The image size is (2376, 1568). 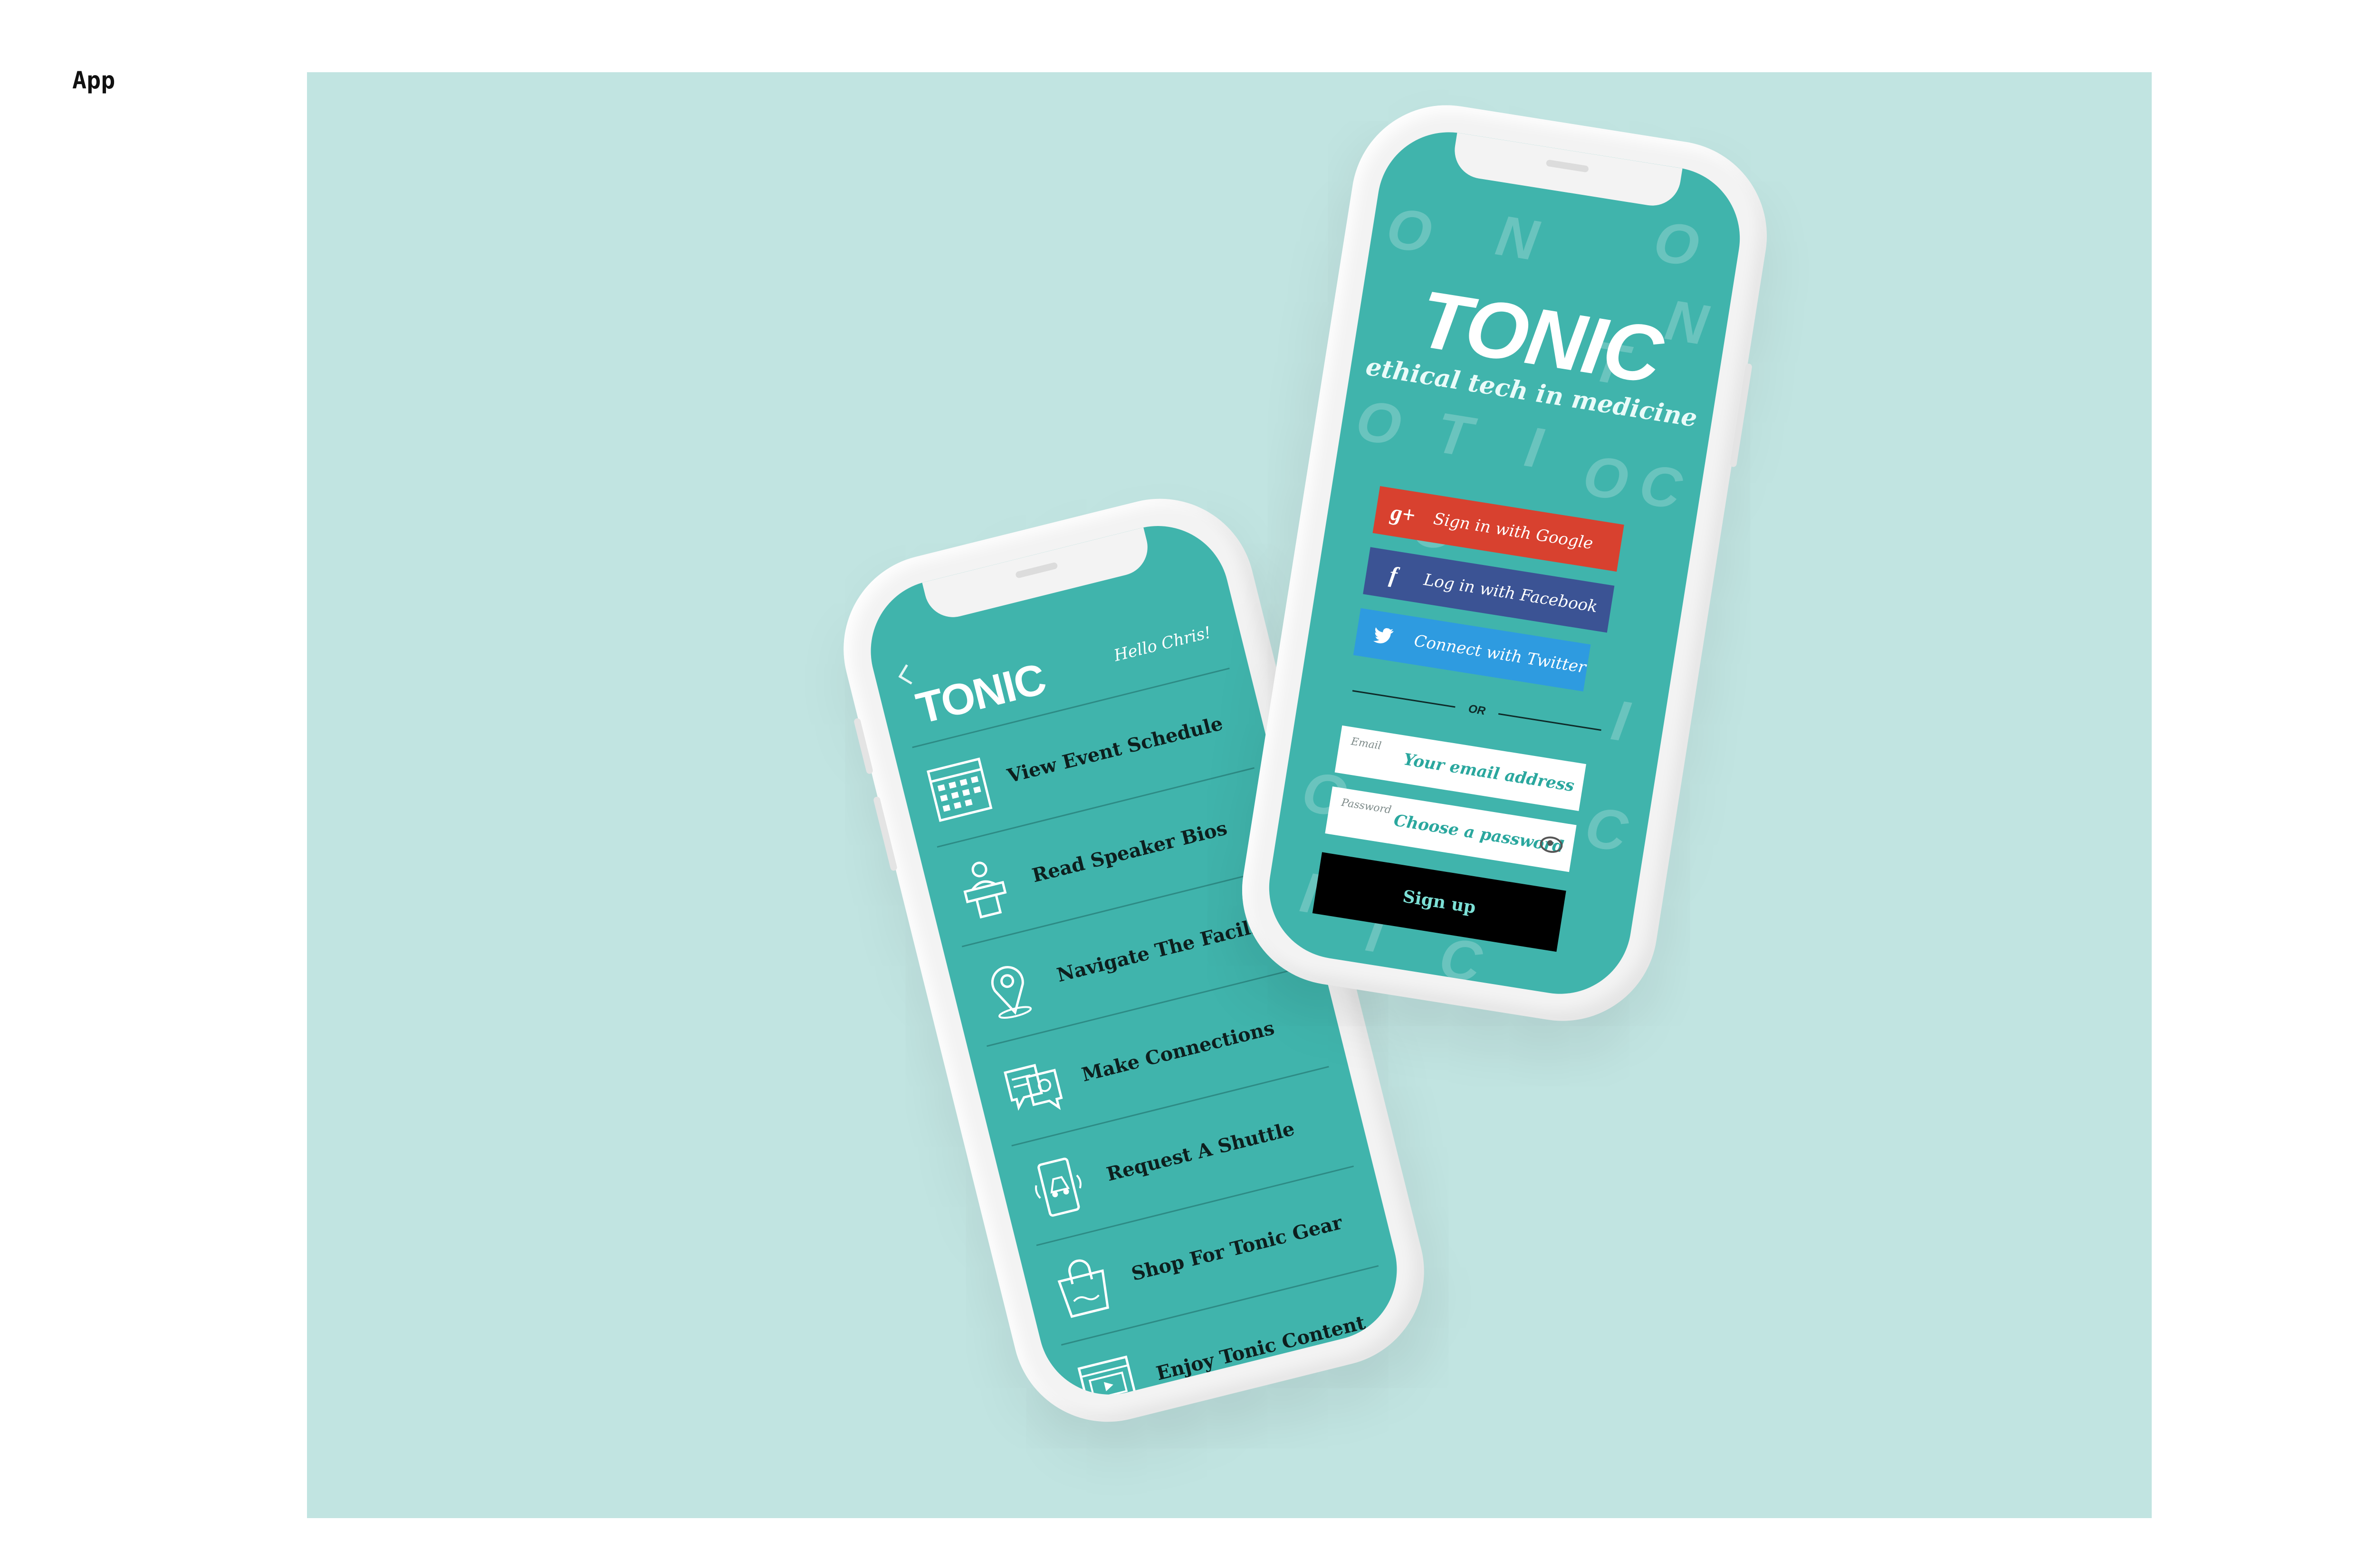 I want to click on page-label: App, so click(x=93, y=80).